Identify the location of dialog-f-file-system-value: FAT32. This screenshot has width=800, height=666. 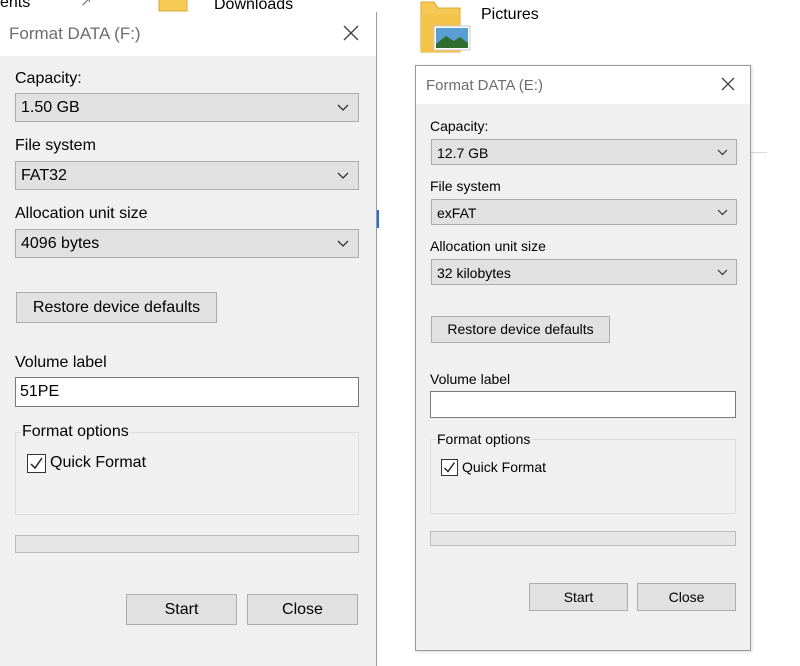
(44, 175).